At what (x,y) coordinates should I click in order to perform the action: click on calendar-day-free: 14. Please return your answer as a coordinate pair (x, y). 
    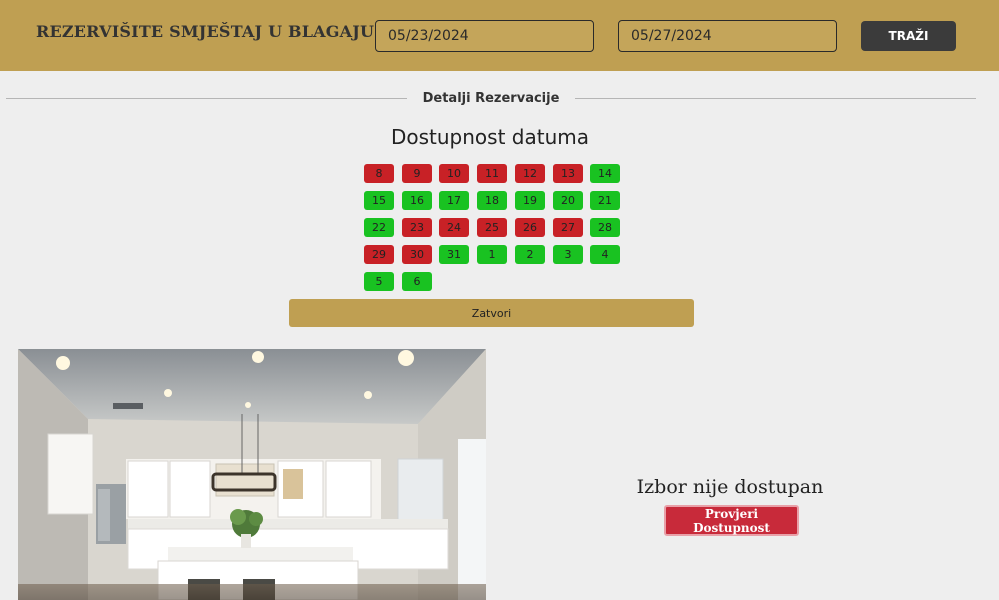
    Looking at the image, I should click on (605, 173).